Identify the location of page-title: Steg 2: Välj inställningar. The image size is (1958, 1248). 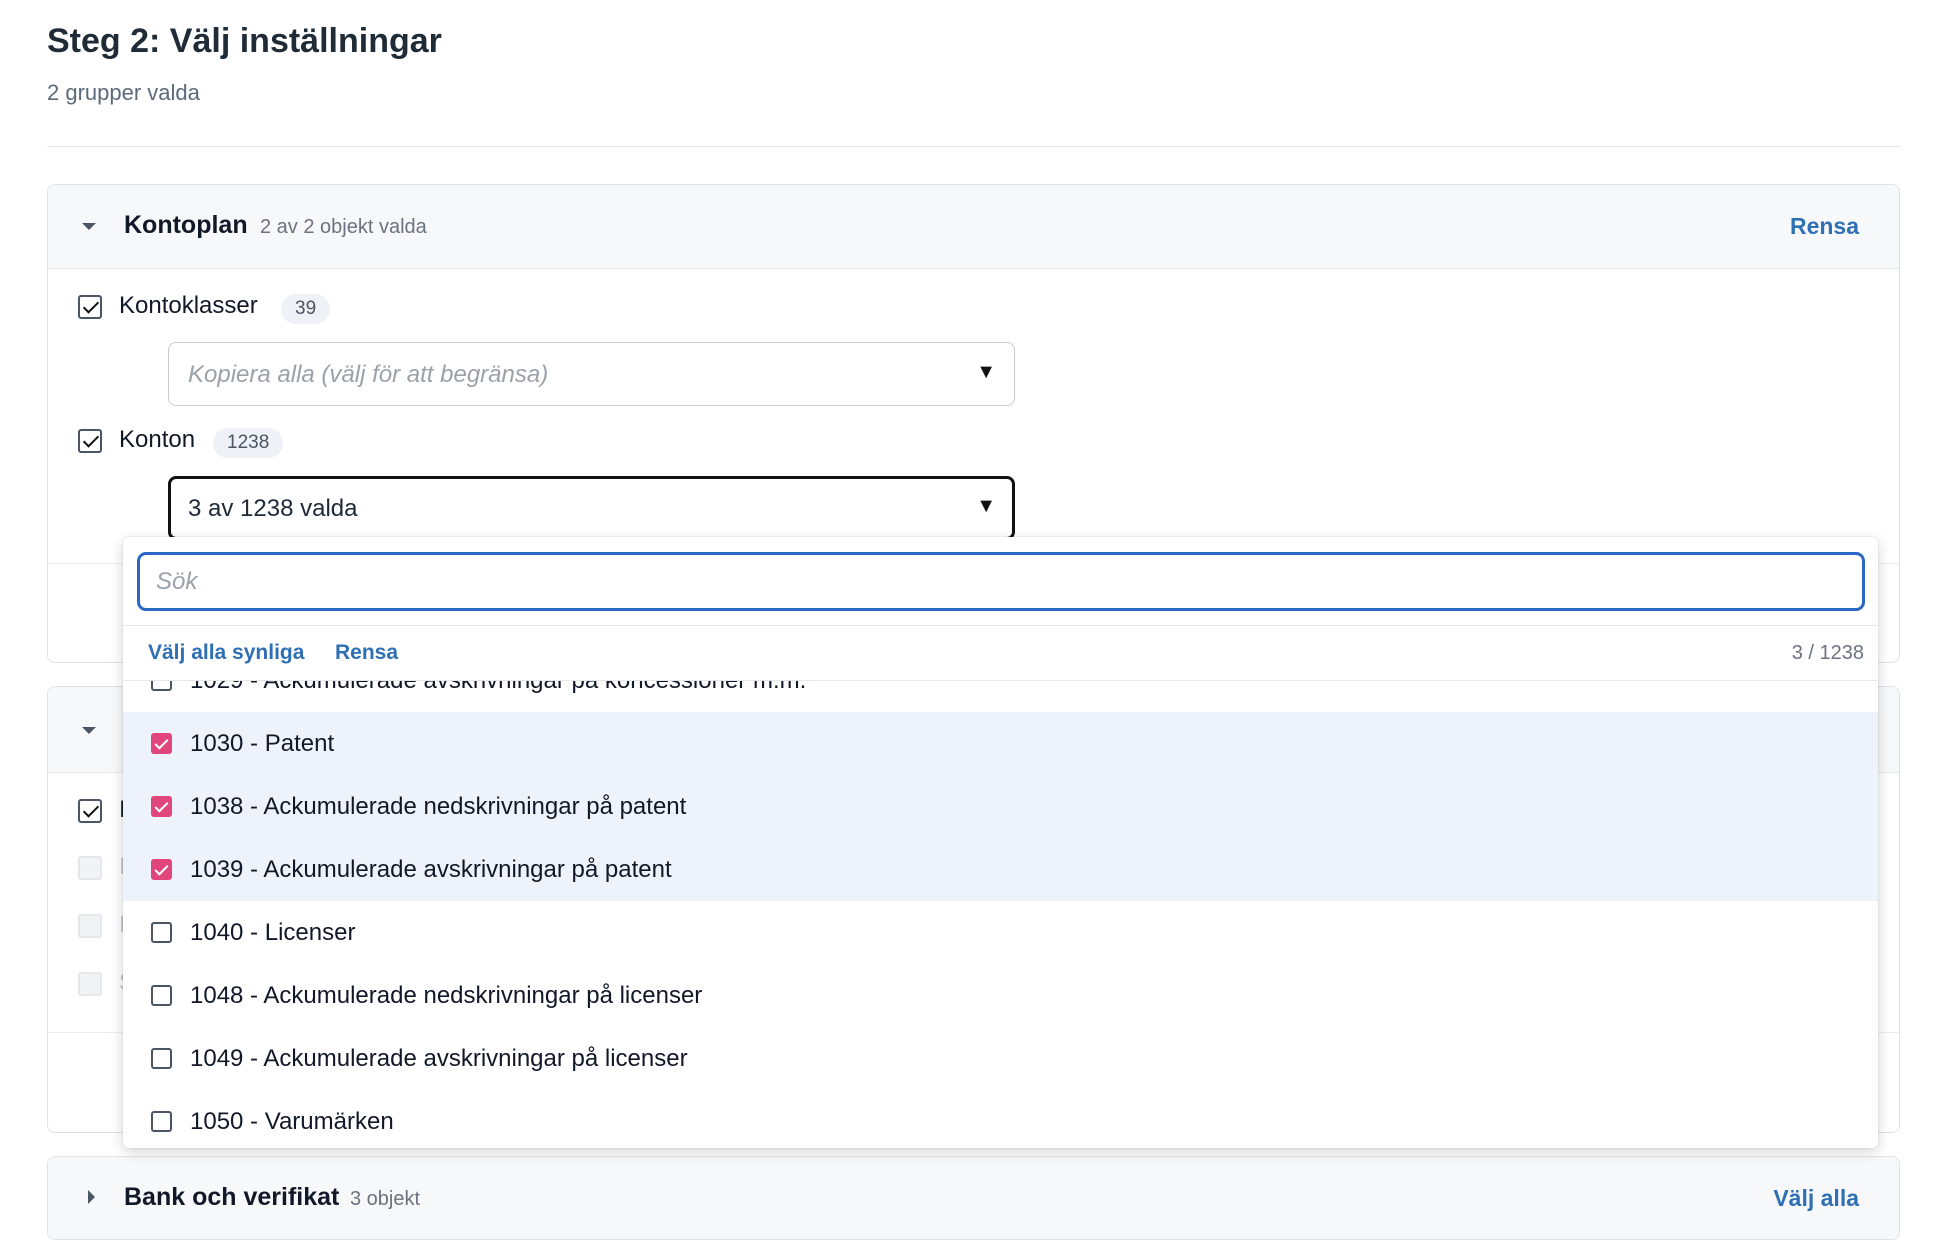
(244, 41).